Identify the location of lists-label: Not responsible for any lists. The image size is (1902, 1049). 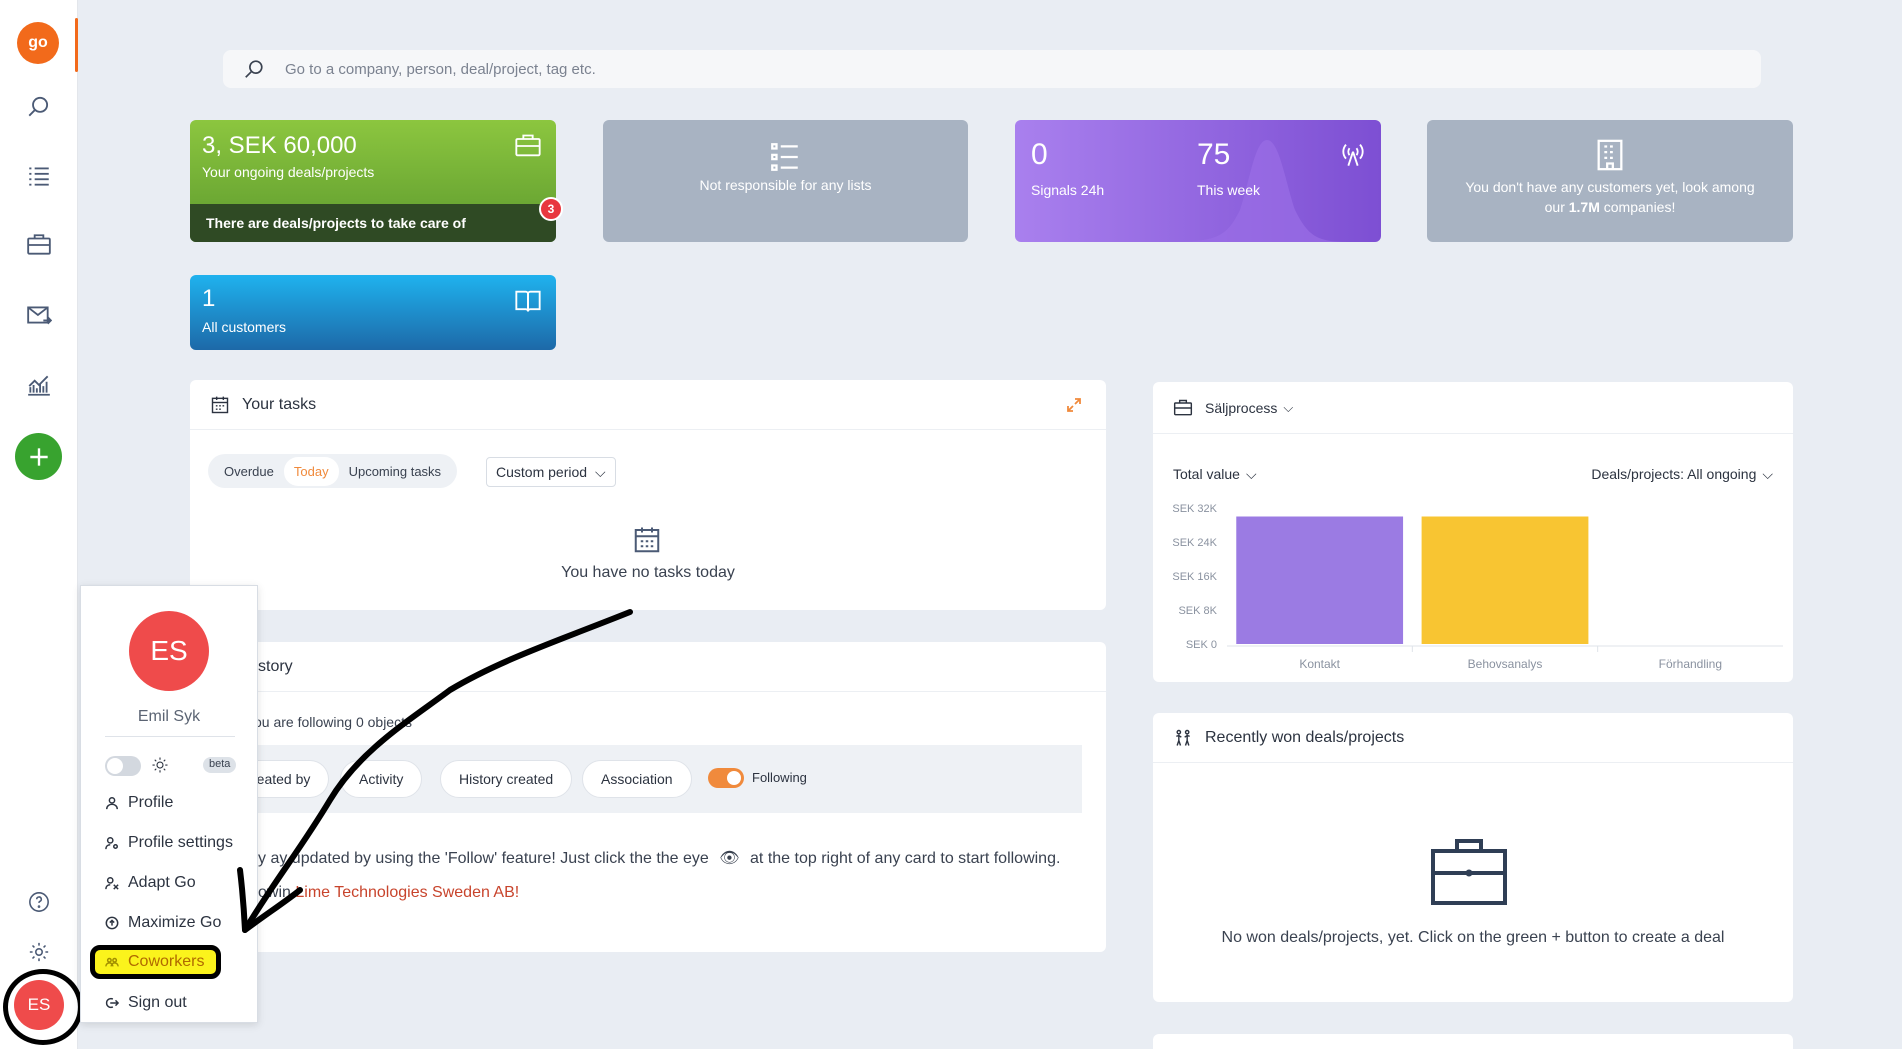
(785, 185).